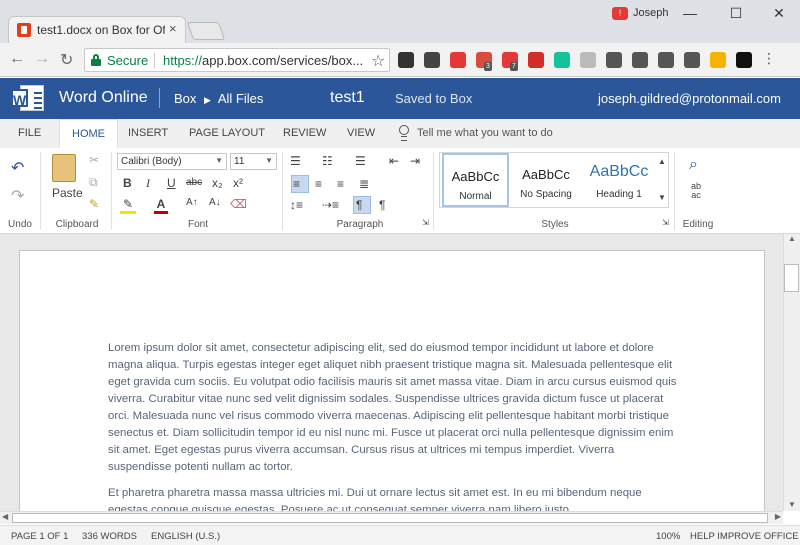 The image size is (800, 545). I want to click on styles-launcher-icon: ⇲, so click(665, 222).